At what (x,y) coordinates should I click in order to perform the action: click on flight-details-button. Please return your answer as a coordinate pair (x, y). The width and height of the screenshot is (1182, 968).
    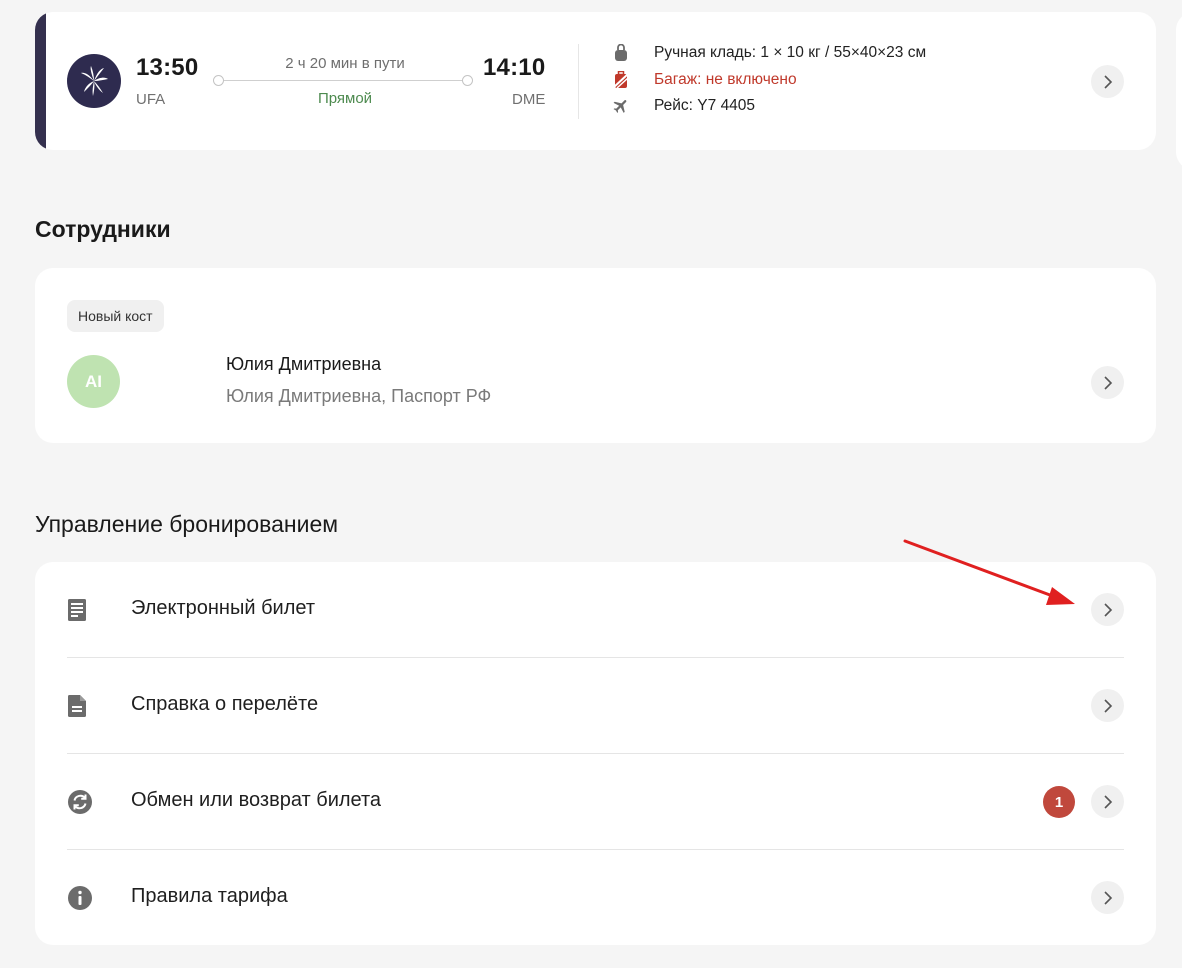
    Looking at the image, I should click on (1107, 81).